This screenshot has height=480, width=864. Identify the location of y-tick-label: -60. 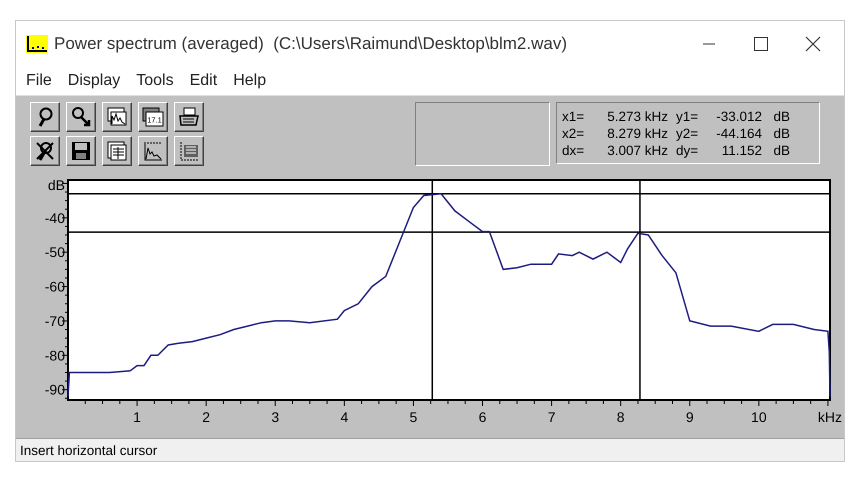
(54, 286).